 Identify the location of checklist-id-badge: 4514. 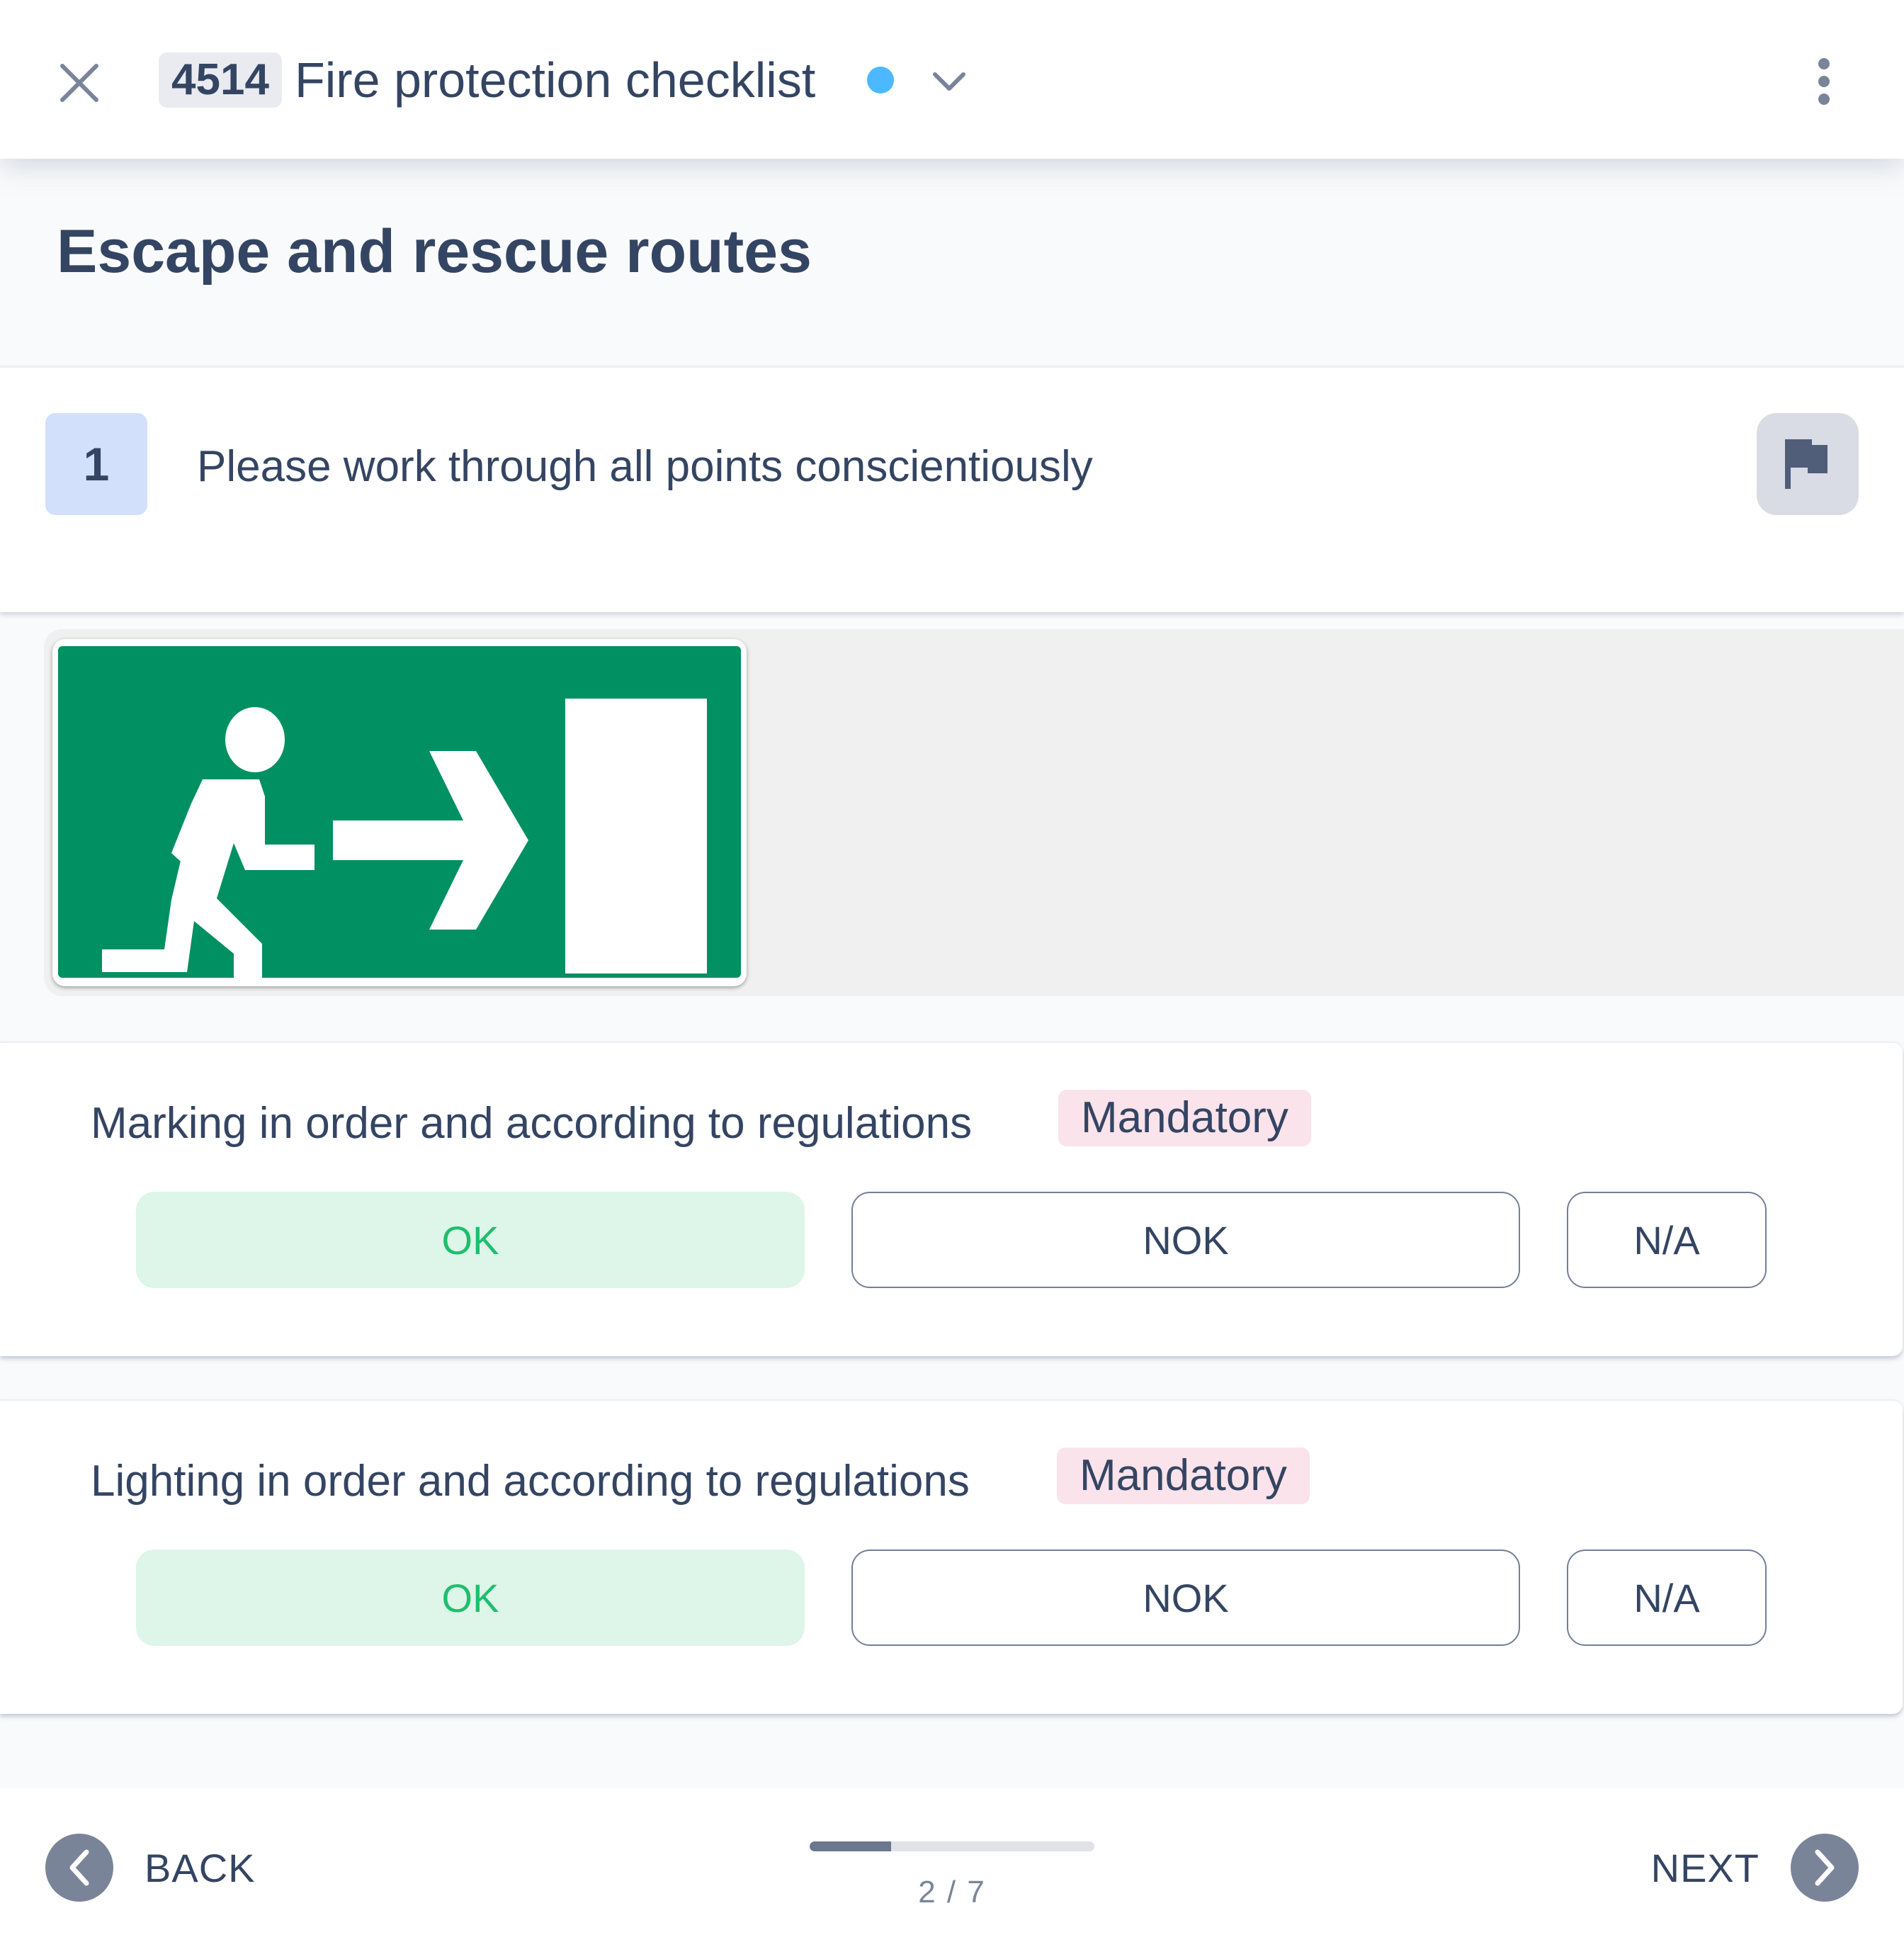
(221, 80).